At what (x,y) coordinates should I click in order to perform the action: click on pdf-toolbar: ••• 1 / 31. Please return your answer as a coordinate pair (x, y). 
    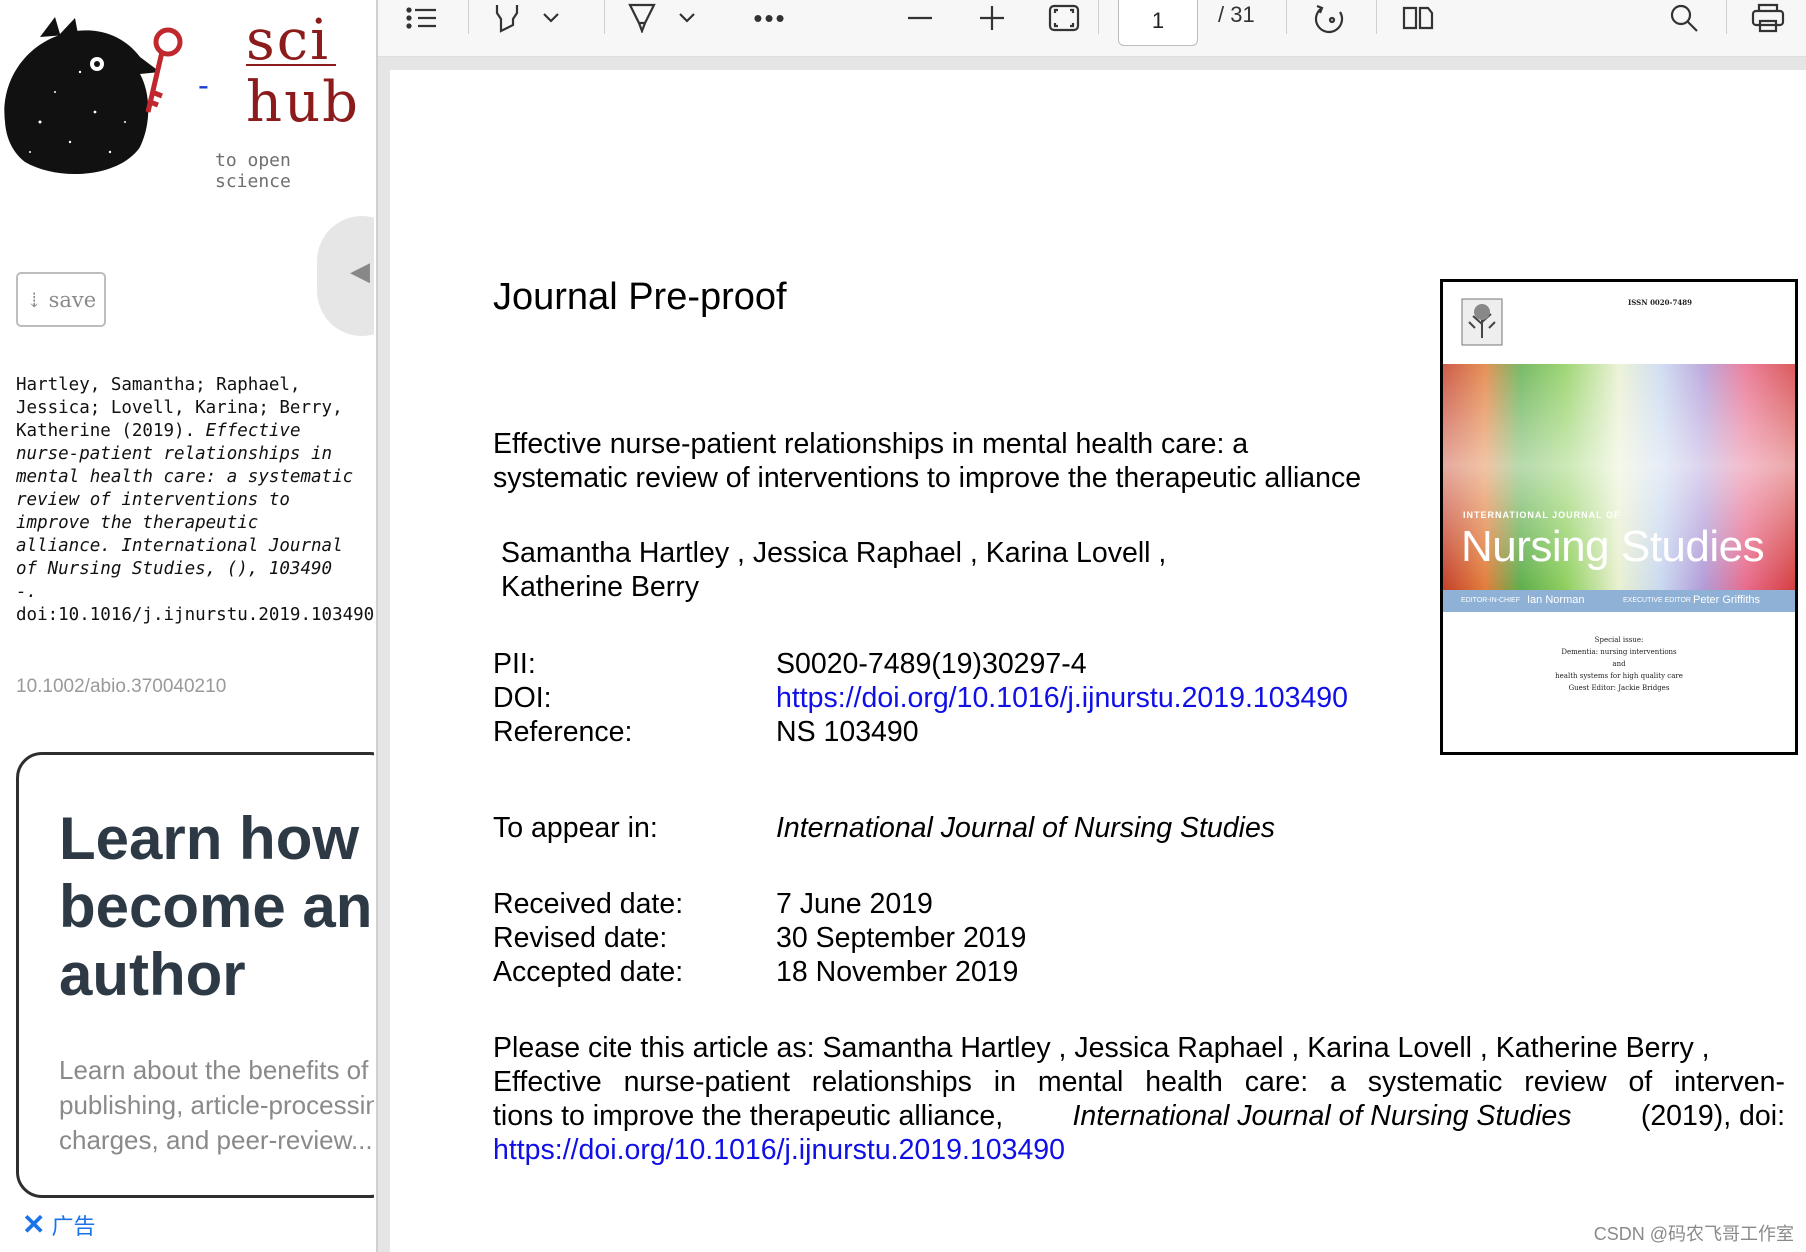
    Looking at the image, I should click on (1092, 28).